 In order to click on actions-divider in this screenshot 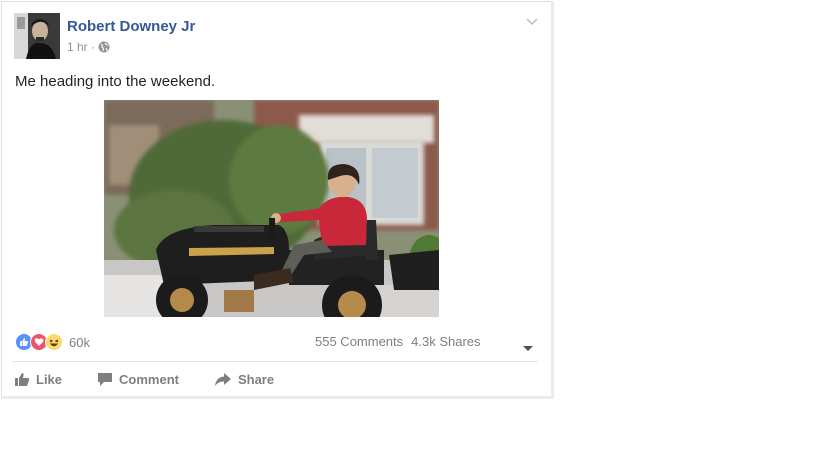, I will do `click(275, 361)`.